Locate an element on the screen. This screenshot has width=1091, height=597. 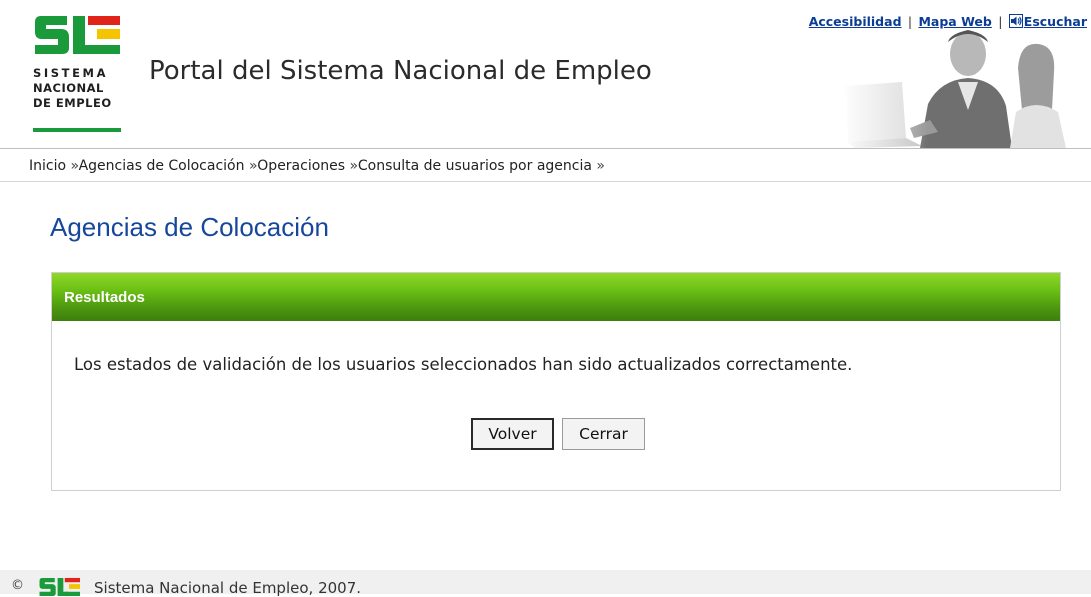
sne-logo: SISTEMA NACIONAL DE EMPLEO is located at coordinates (79, 74).